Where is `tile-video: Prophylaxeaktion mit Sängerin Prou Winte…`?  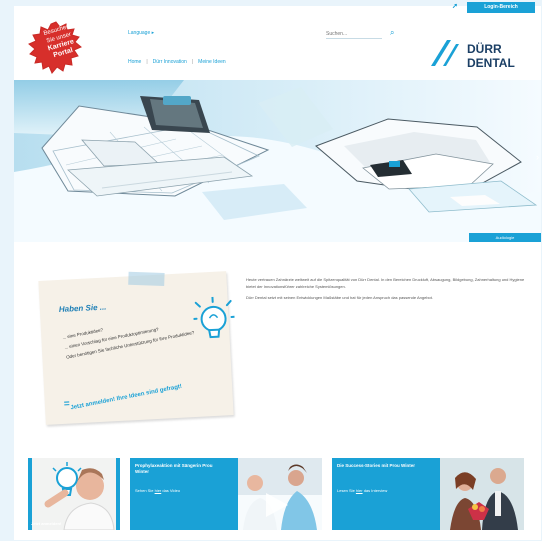 tile-video: Prophylaxeaktion mit Sängerin Prou Winte… is located at coordinates (226, 494).